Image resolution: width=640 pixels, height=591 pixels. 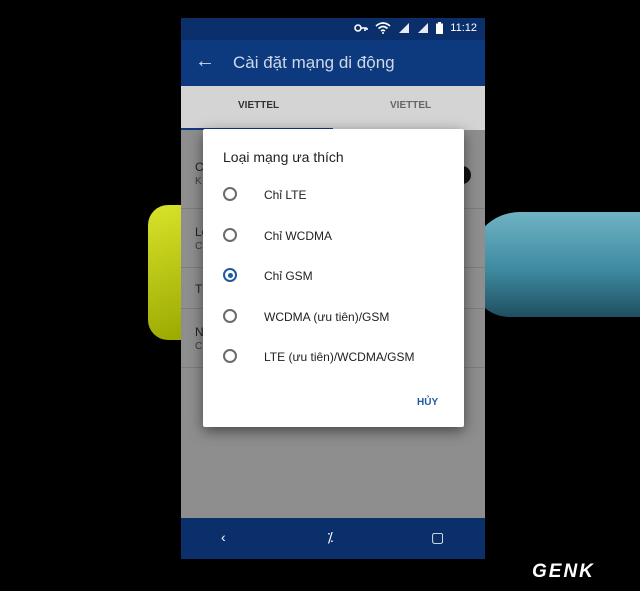 I want to click on page-title: Cài đặt mạng di động, so click(x=314, y=62).